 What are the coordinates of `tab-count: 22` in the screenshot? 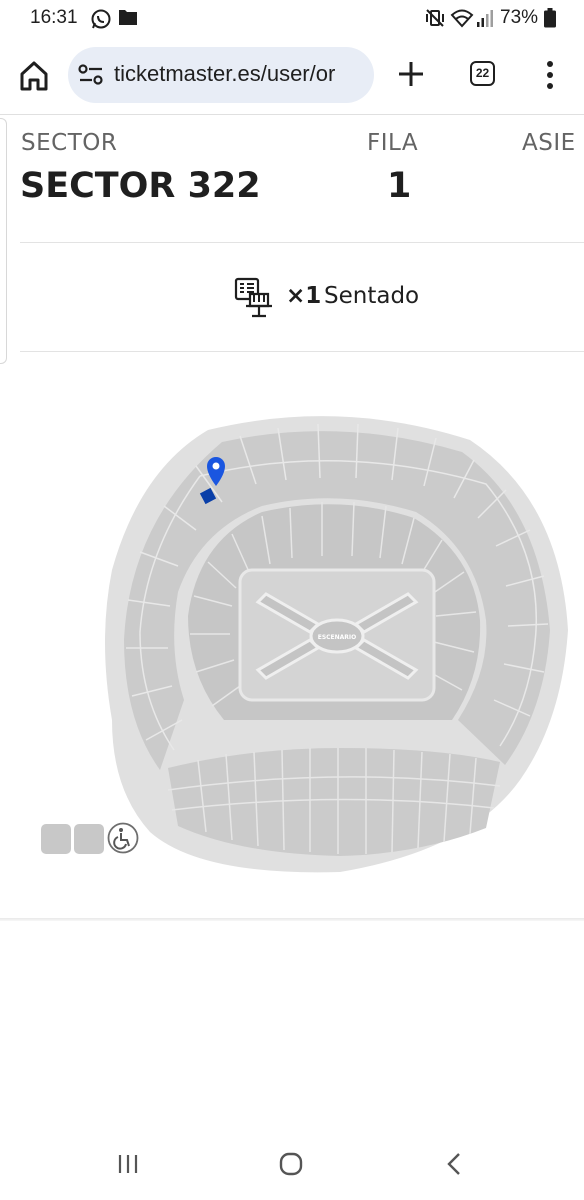 It's located at (482, 73).